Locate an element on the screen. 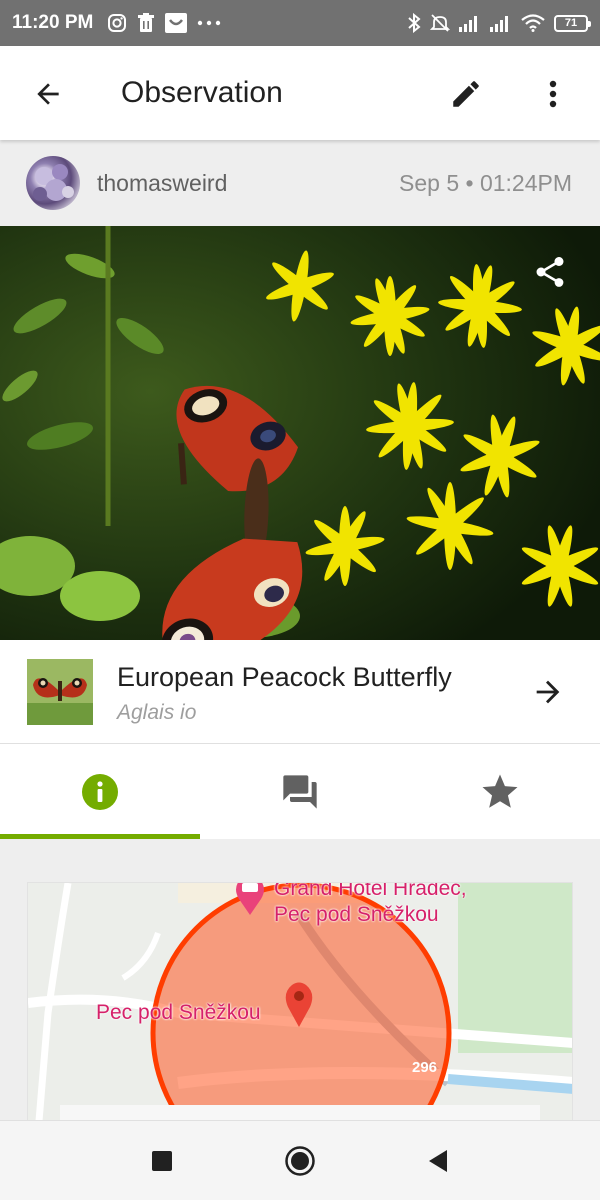  home-button is located at coordinates (300, 1161).